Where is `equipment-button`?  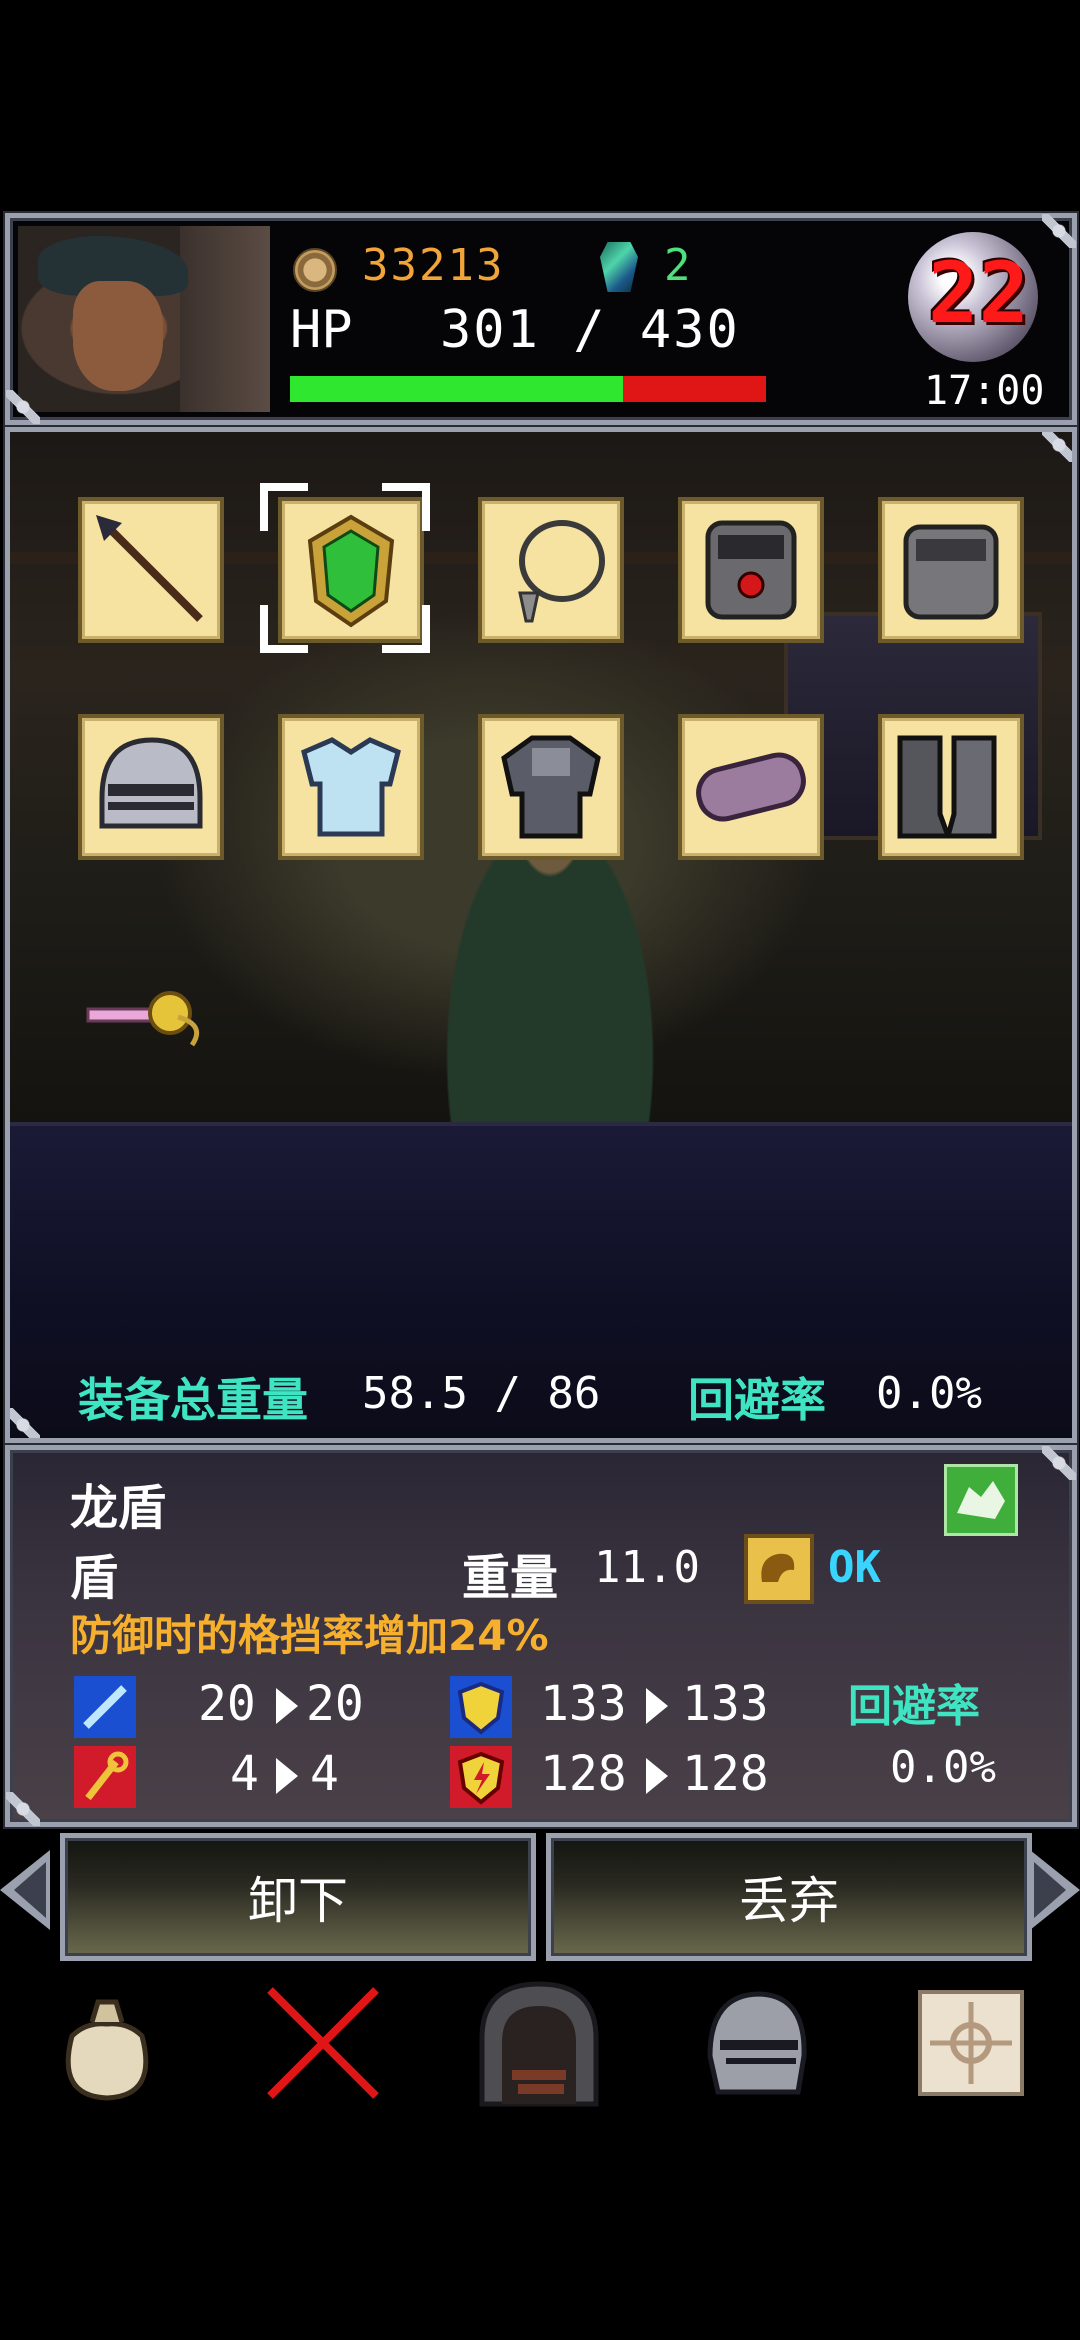 equipment-button is located at coordinates (755, 2043).